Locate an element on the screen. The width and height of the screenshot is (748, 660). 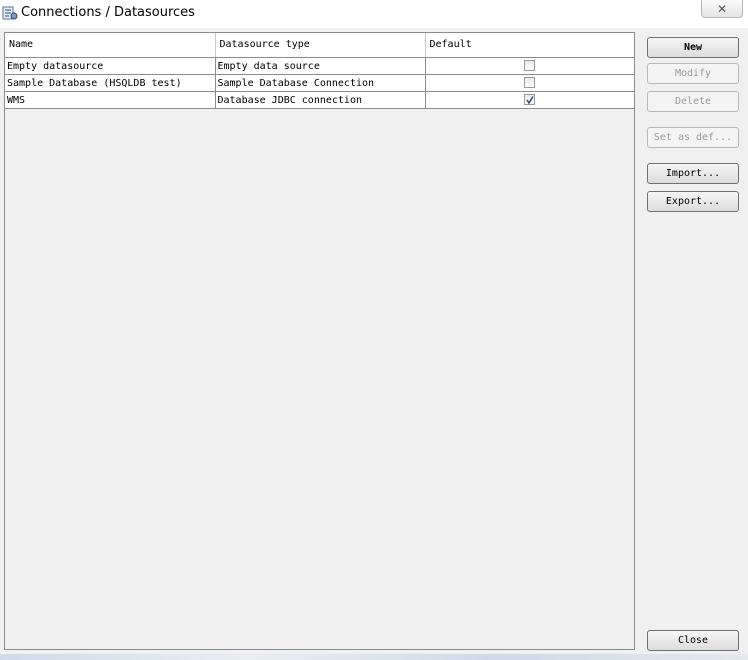
cell-datasource-type: Sample Database Connection is located at coordinates (320, 83).